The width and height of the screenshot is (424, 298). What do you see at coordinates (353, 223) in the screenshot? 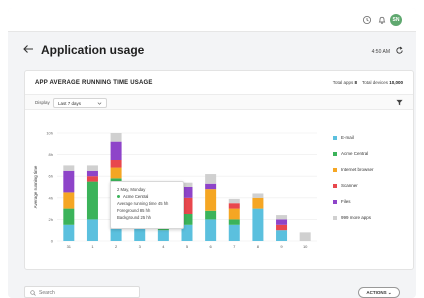
I see `legend-item: 999 more apps` at bounding box center [353, 223].